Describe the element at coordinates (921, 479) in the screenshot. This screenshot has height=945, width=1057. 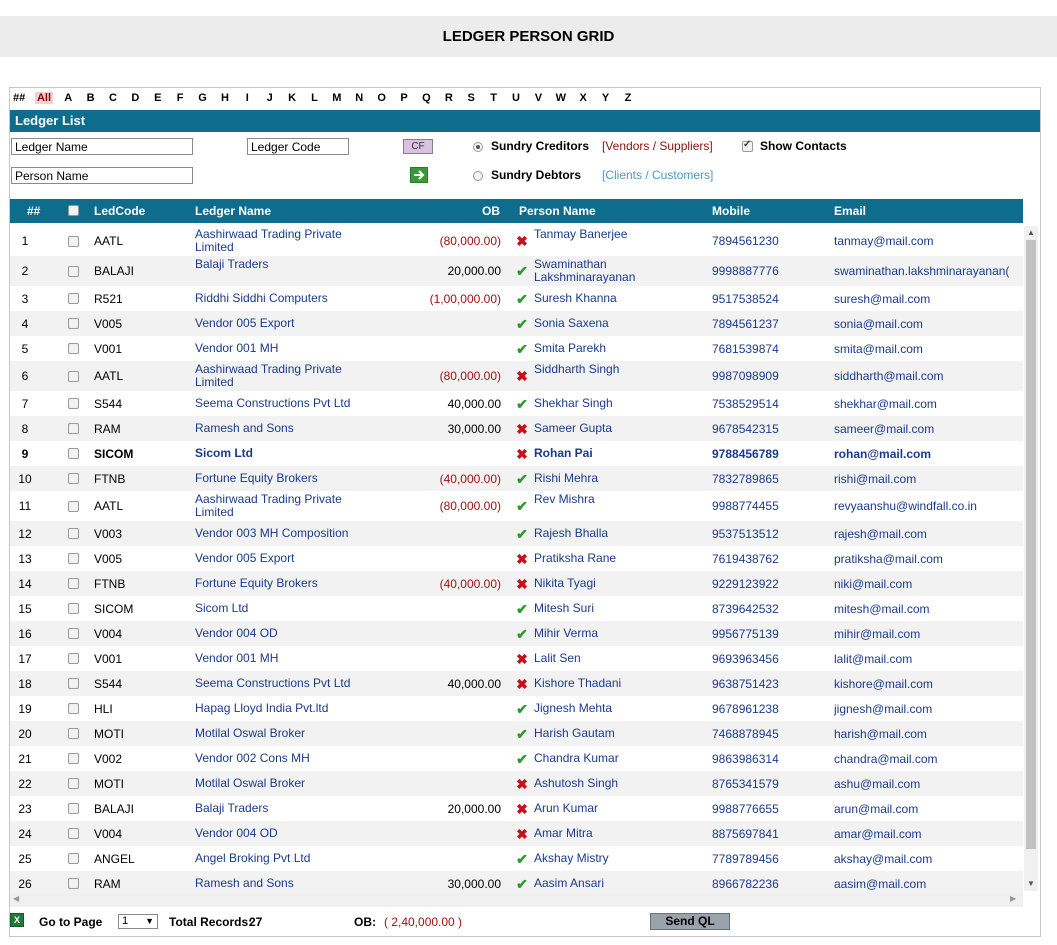
I see `row-email: rishi@mail.com` at that location.